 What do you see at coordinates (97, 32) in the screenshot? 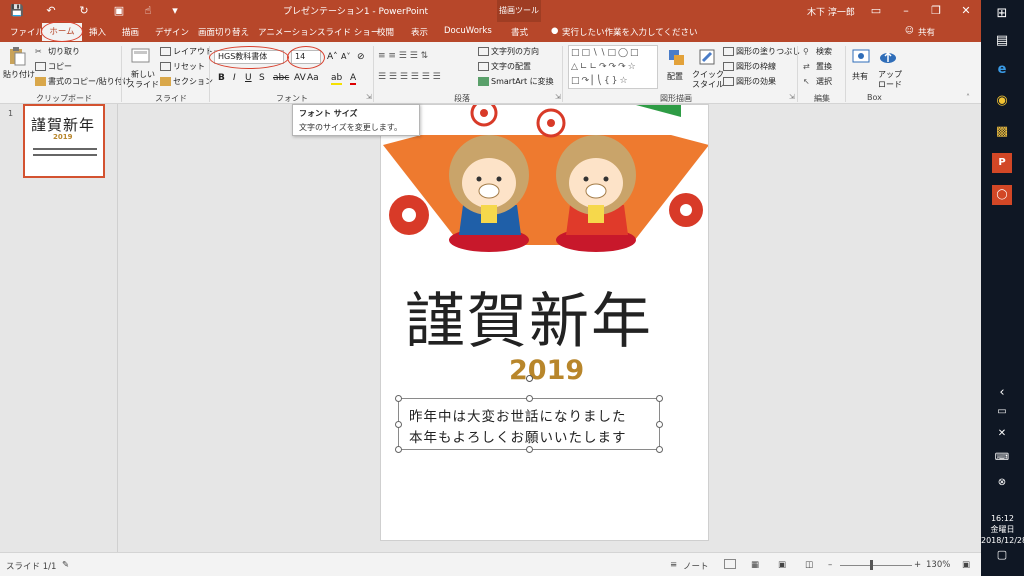
I see `tab-insert: 挿入` at bounding box center [97, 32].